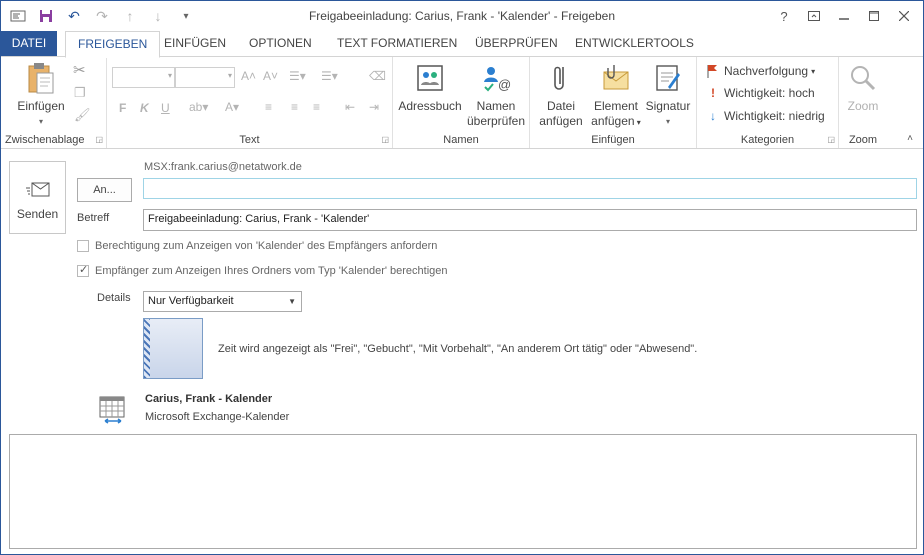  I want to click on tags-launcher-icon: ◲, so click(831, 139).